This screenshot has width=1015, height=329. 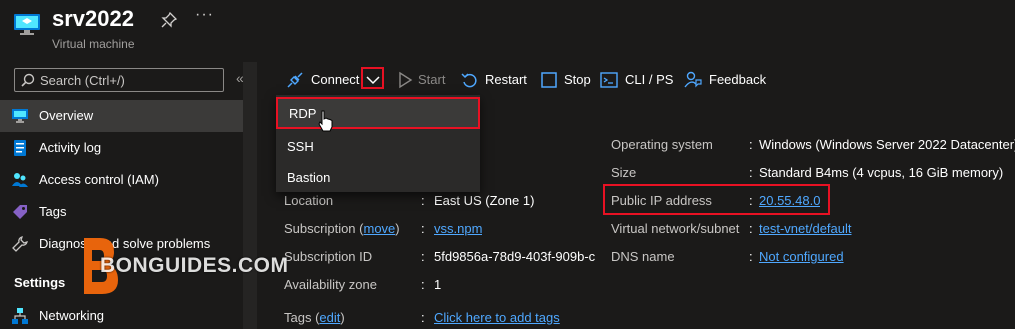 What do you see at coordinates (28, 80) in the screenshot?
I see `search-icon` at bounding box center [28, 80].